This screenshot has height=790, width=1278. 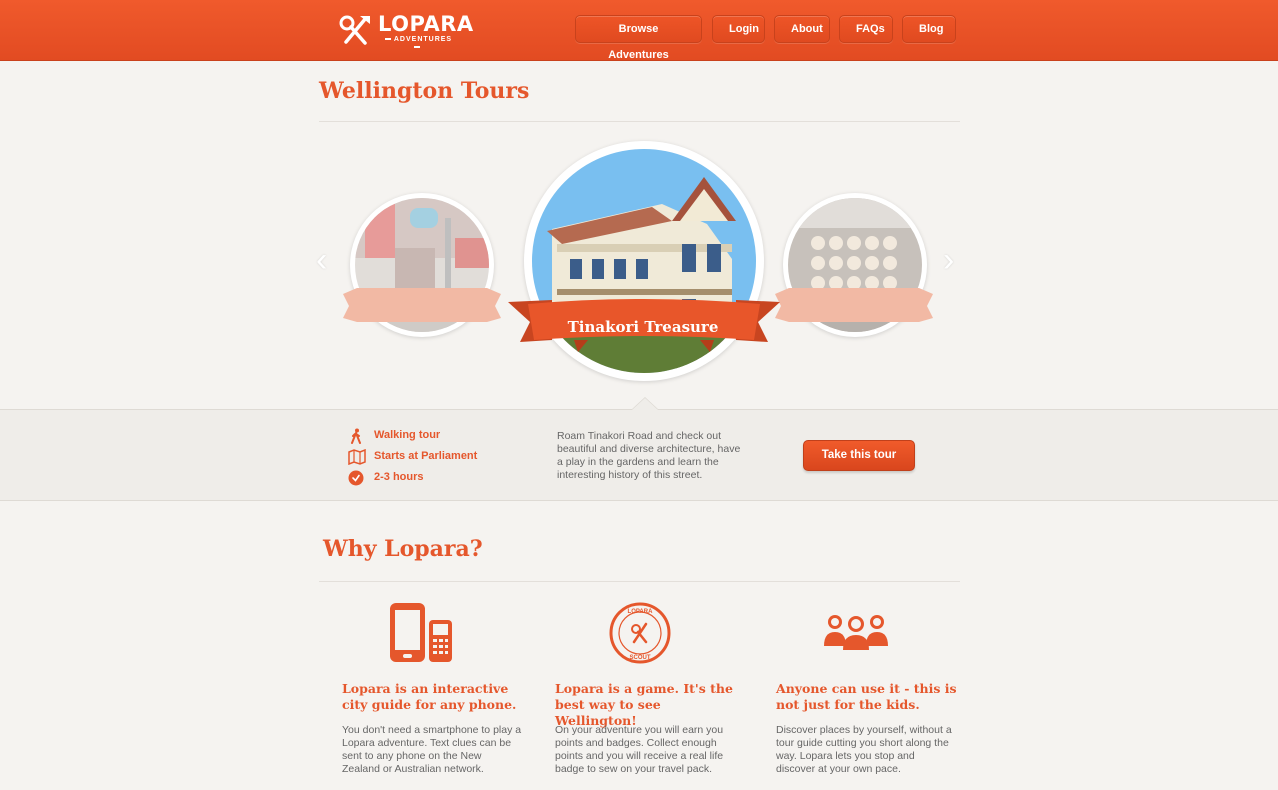 What do you see at coordinates (426, 24) in the screenshot?
I see `logo-text: LOPARA` at bounding box center [426, 24].